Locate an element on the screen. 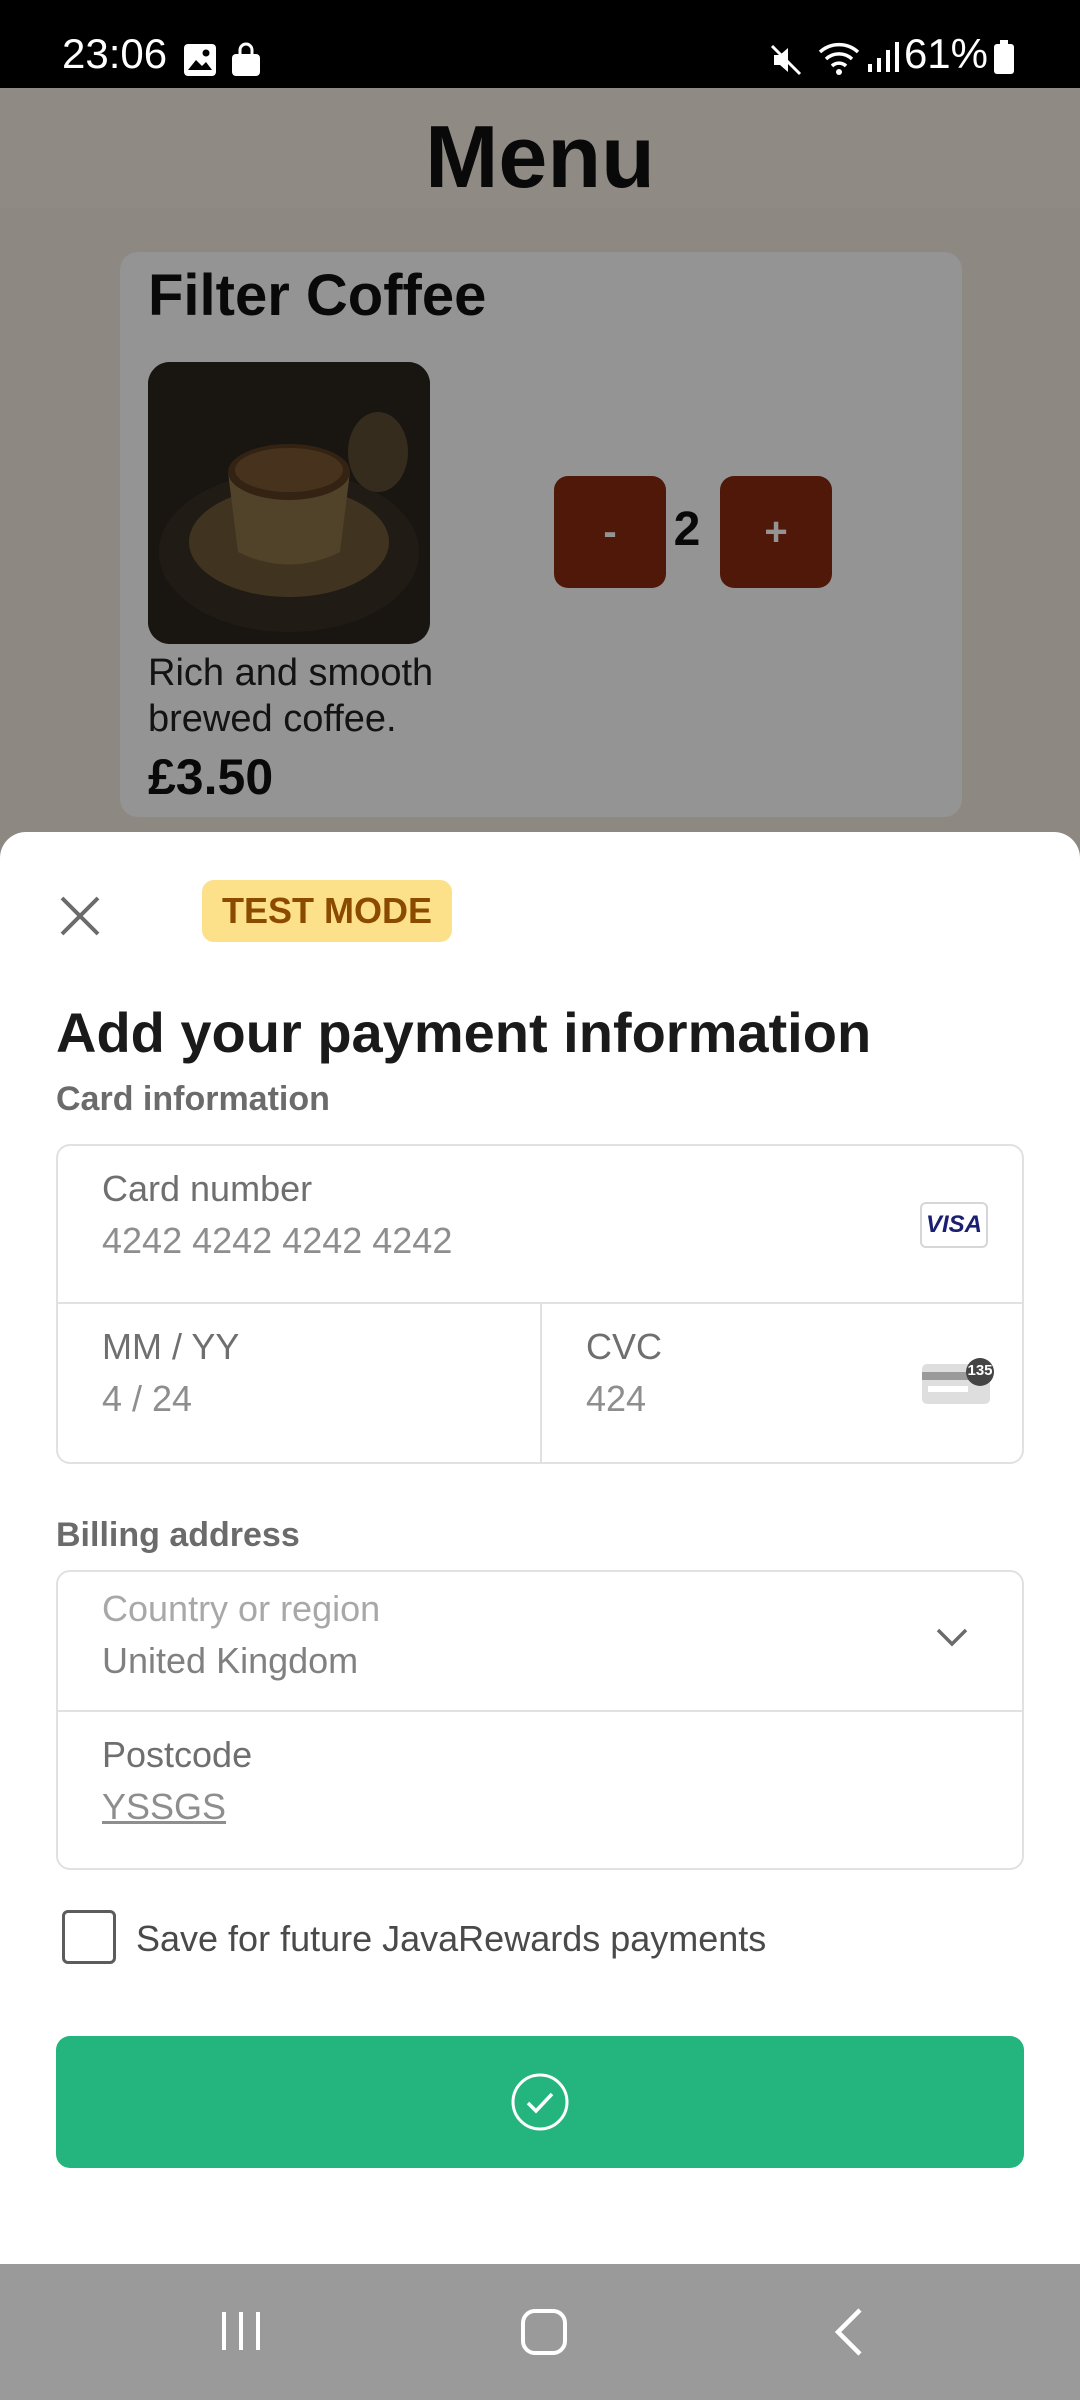  cvc-card-icon: 135 is located at coordinates (958, 1382).